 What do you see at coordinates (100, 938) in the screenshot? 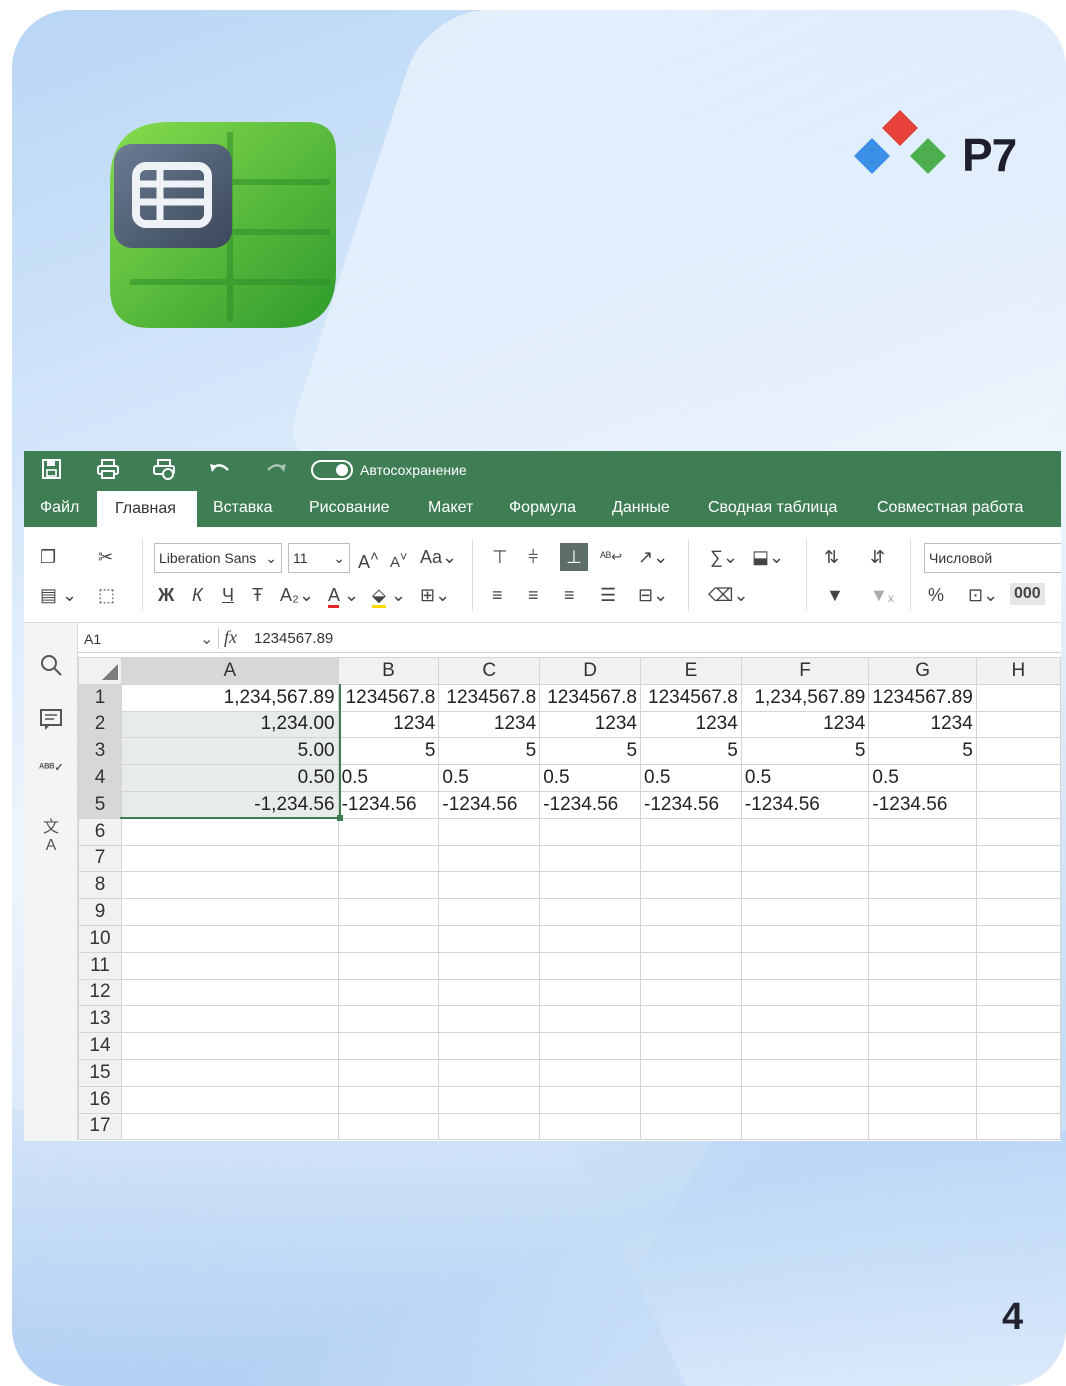
I see `row-header: 10` at bounding box center [100, 938].